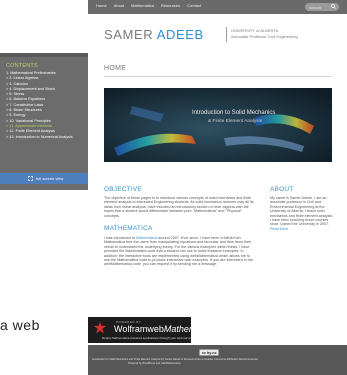 This screenshot has height=375, width=347. Describe the element at coordinates (234, 113) in the screenshot. I see `banner-title: Introduction to Solid Mechanics` at that location.